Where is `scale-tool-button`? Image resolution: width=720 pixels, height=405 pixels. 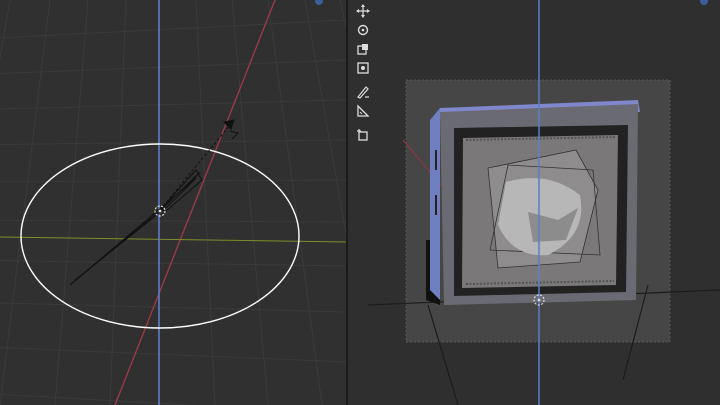 scale-tool-button is located at coordinates (363, 49).